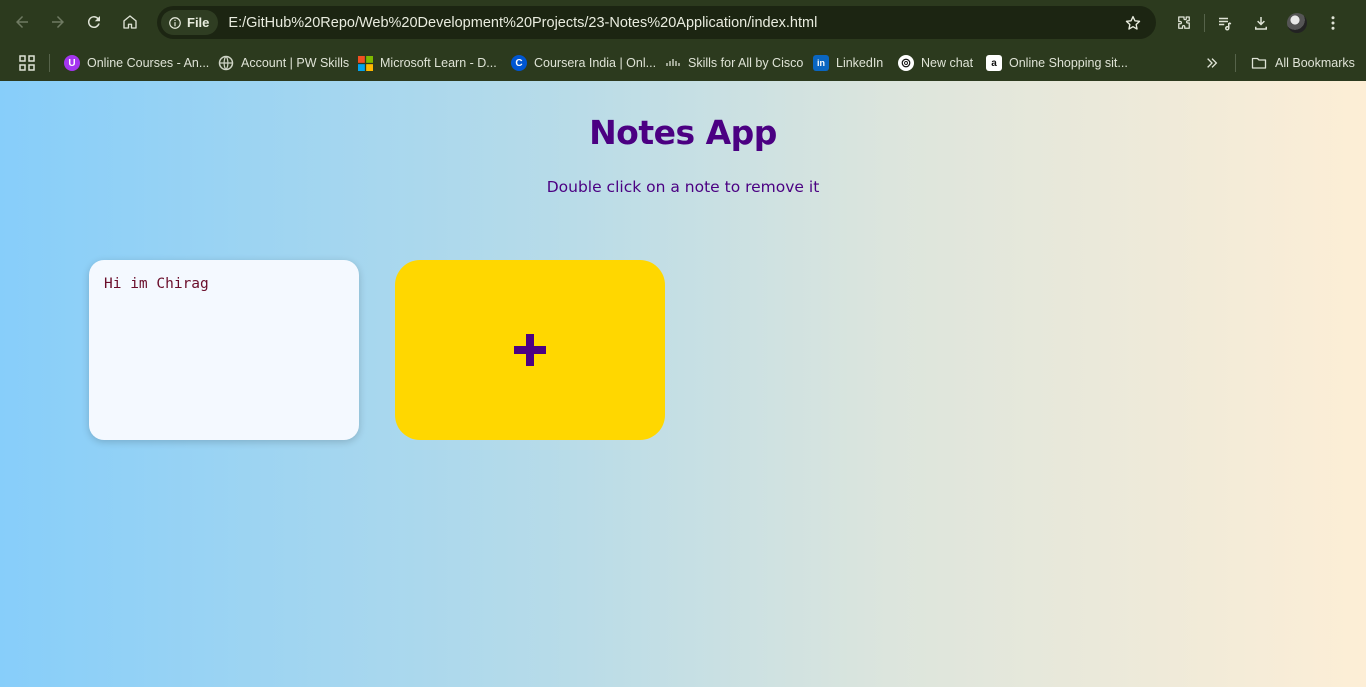 This screenshot has height=687, width=1366. I want to click on bookmark-star-button, so click(1133, 23).